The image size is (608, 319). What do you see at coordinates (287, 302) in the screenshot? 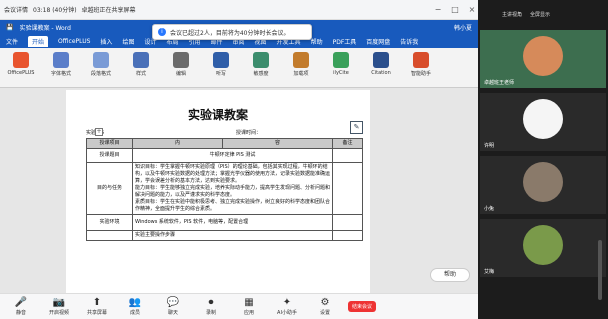
I see `ai-icon: ✦` at bounding box center [287, 302].